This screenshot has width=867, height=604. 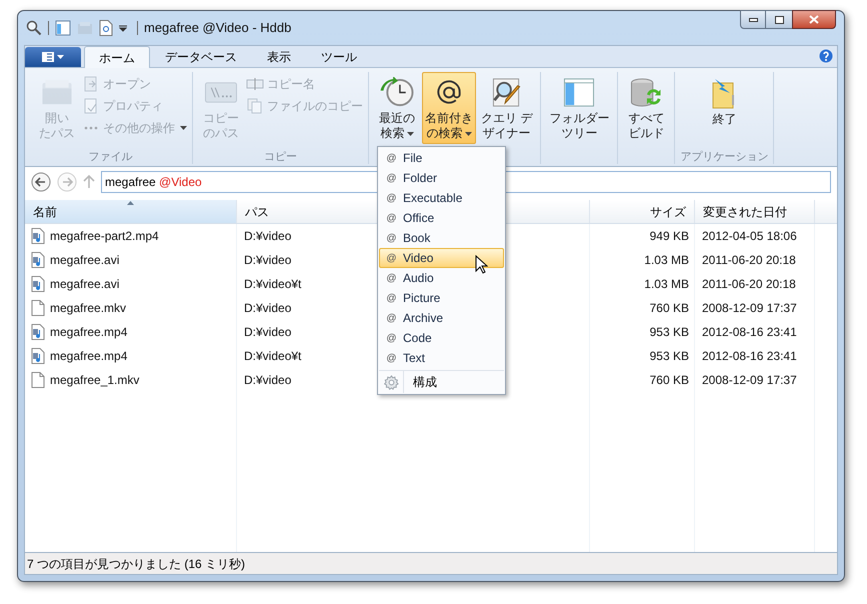 What do you see at coordinates (104, 236) in the screenshot?
I see `table-cell-text: megafree-part2.mp4` at bounding box center [104, 236].